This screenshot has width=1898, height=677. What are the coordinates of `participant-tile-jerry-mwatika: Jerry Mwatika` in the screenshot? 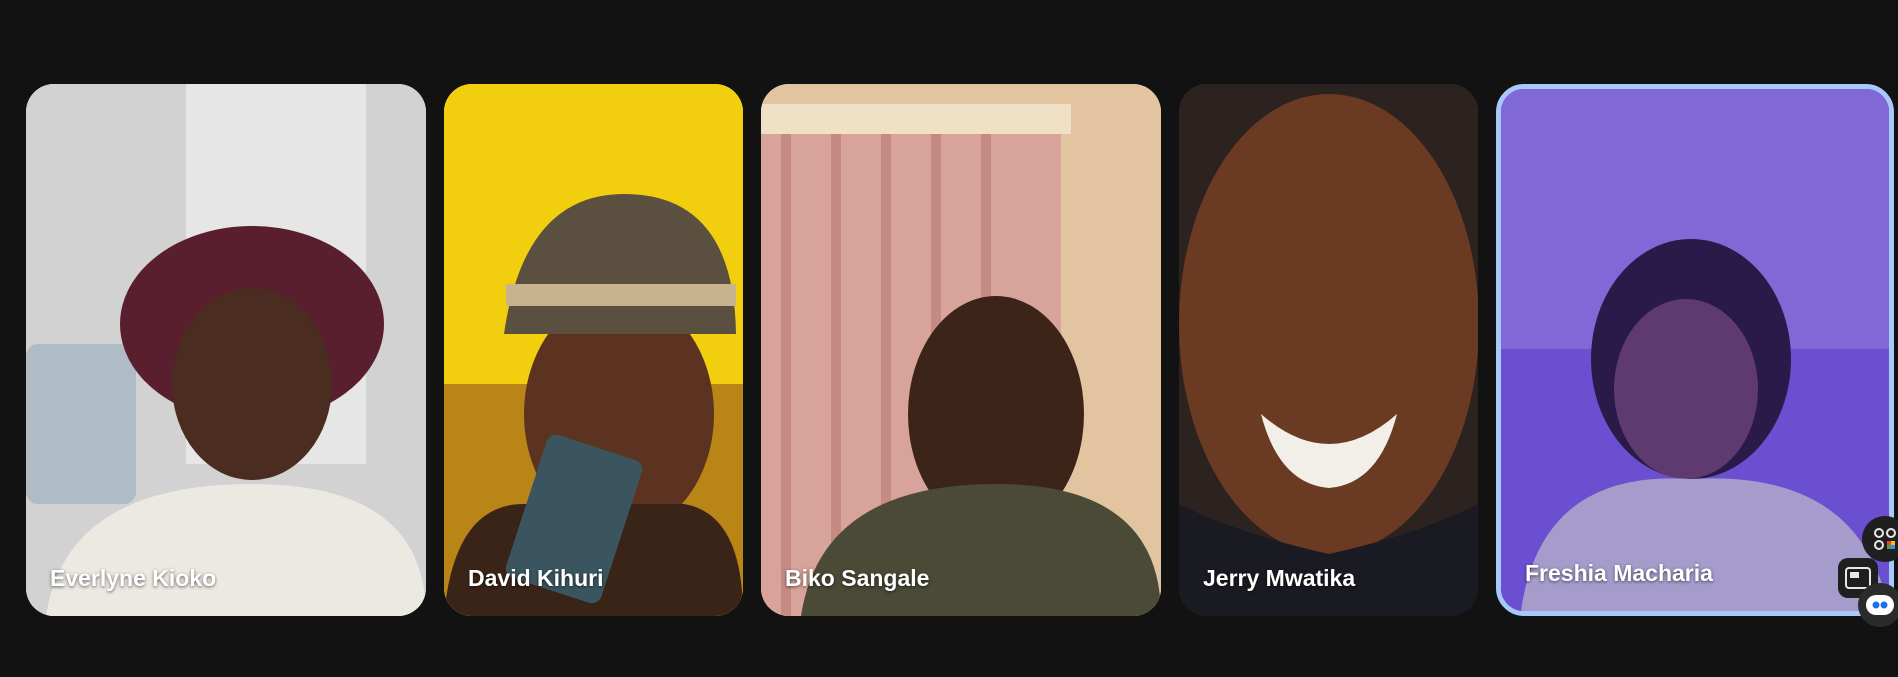 It's located at (1328, 350).